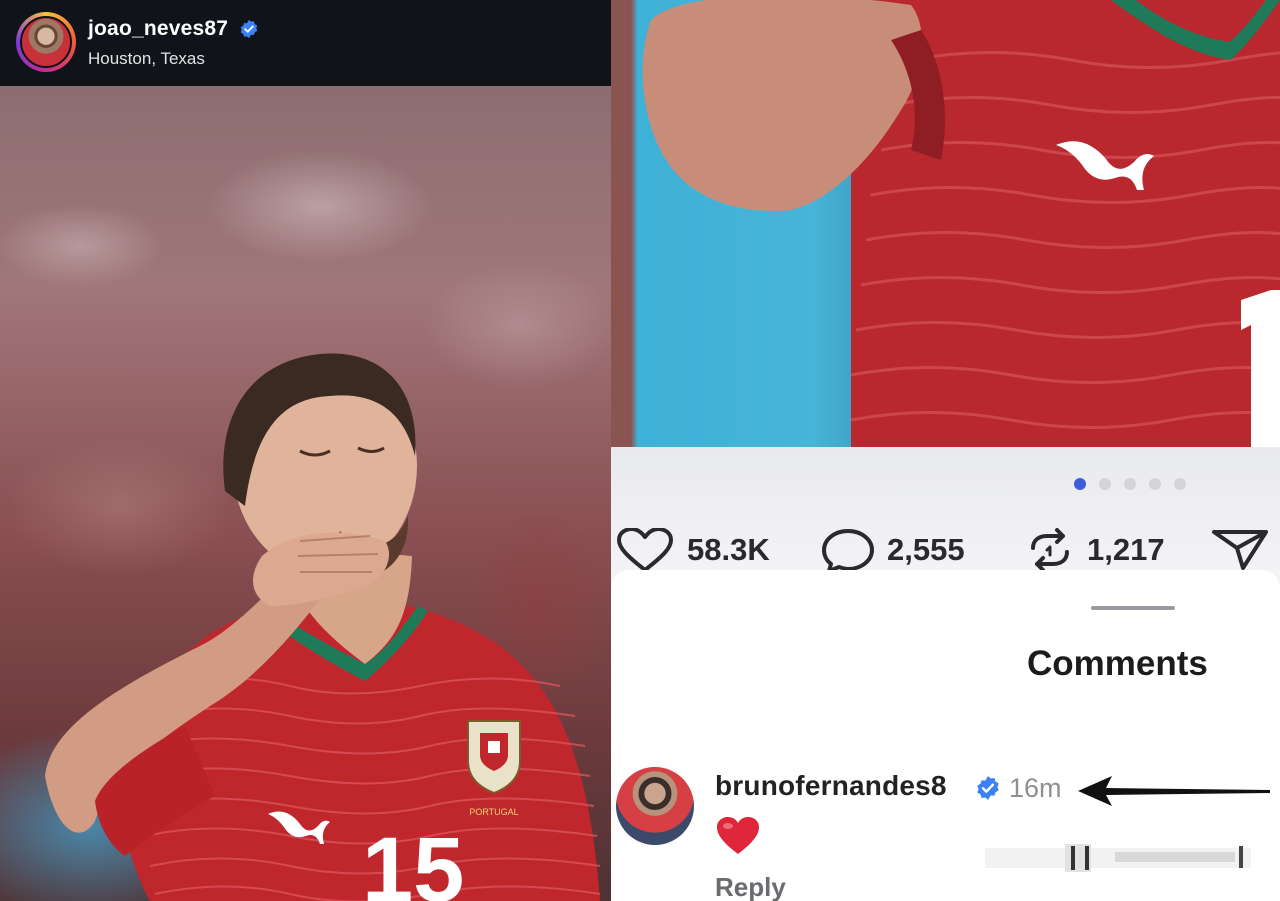  I want to click on comments-title: Comments, so click(1117, 663).